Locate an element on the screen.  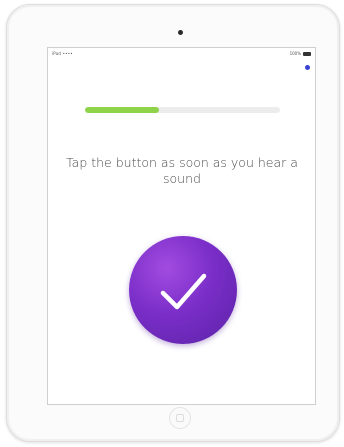
status-bar: iPad •••• 100% is located at coordinates (181, 53).